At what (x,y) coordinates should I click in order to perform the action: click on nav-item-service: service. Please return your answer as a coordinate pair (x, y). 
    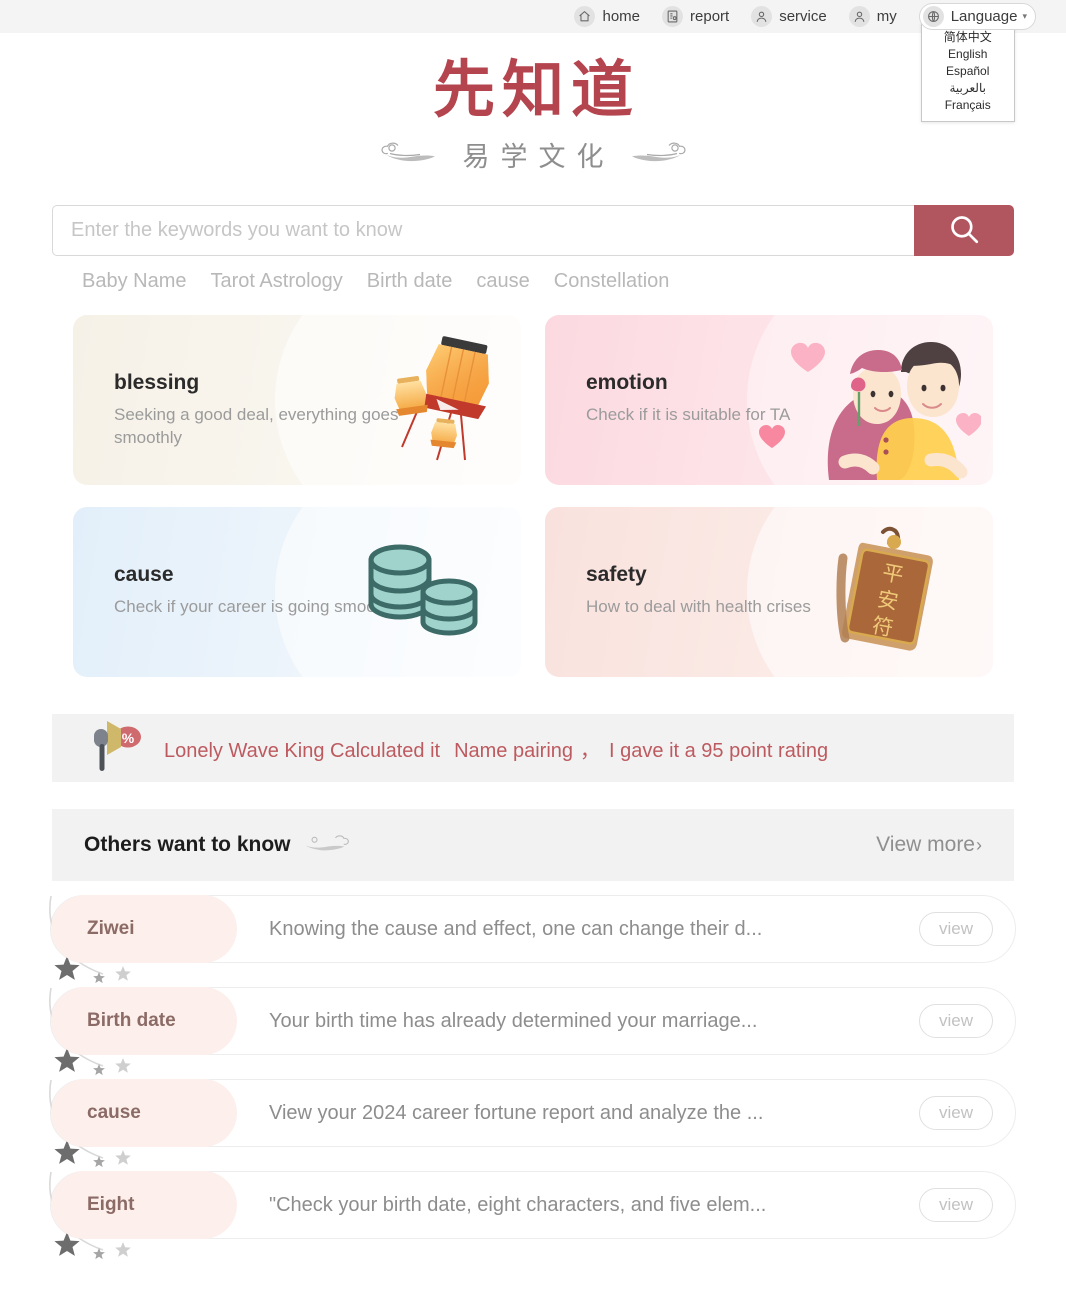
    Looking at the image, I should click on (789, 16).